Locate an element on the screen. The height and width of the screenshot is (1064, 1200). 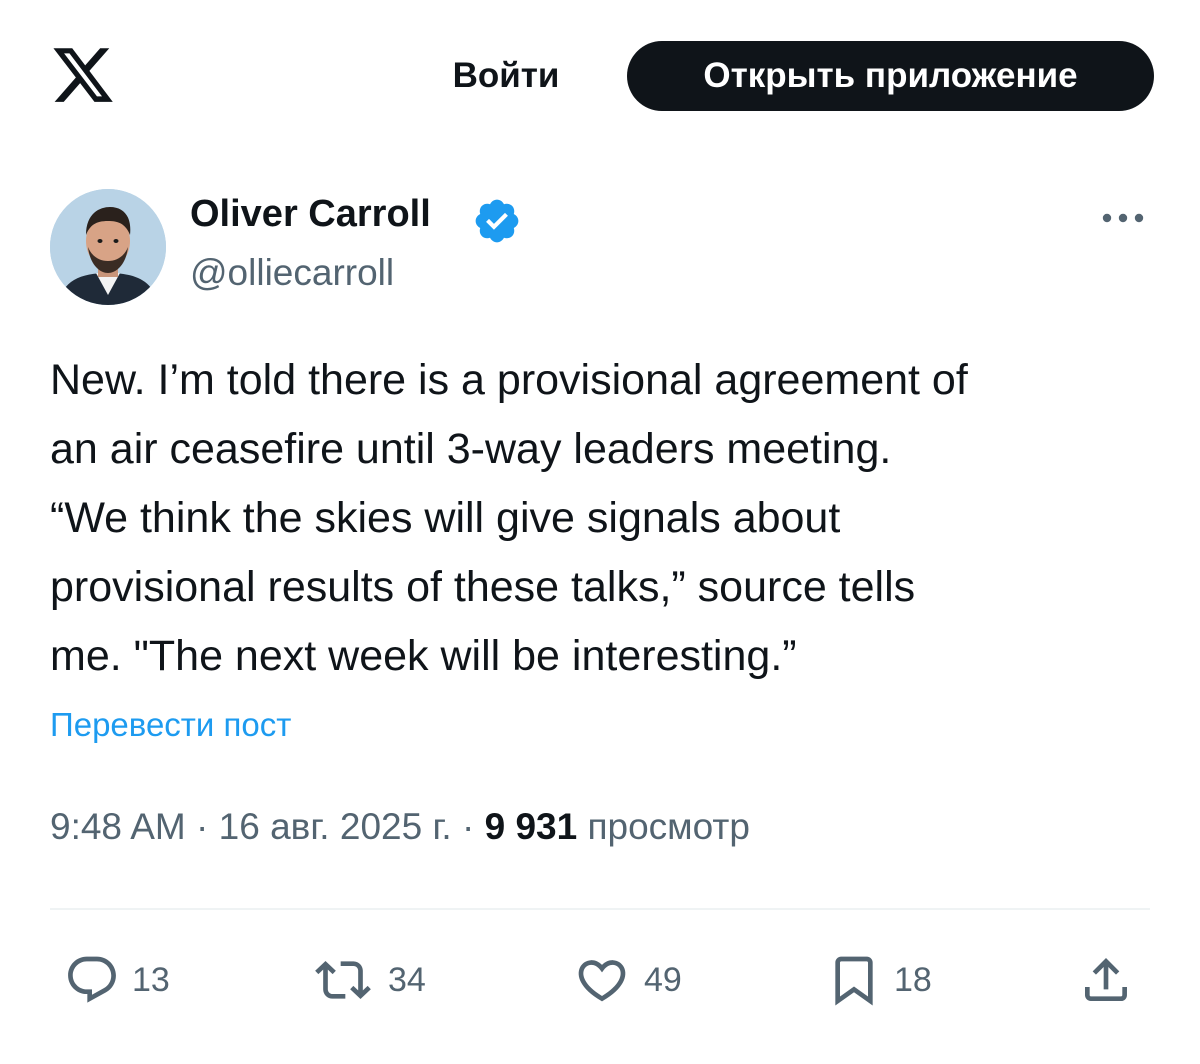
reply-button: 13 is located at coordinates (117, 980).